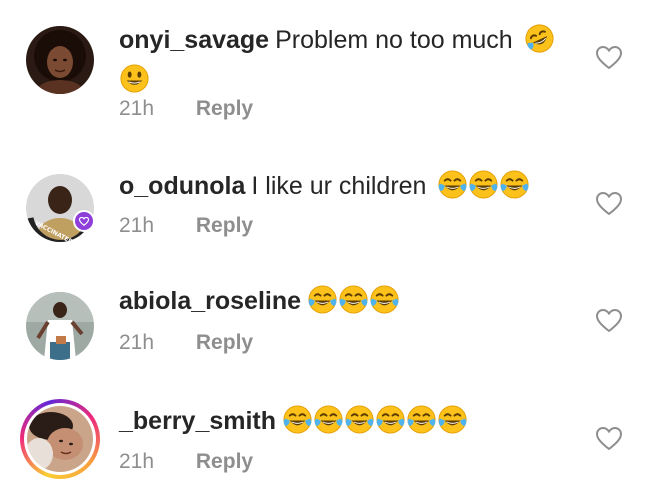 This screenshot has width=661, height=502. What do you see at coordinates (182, 186) in the screenshot?
I see `comment-username: o_odunola` at bounding box center [182, 186].